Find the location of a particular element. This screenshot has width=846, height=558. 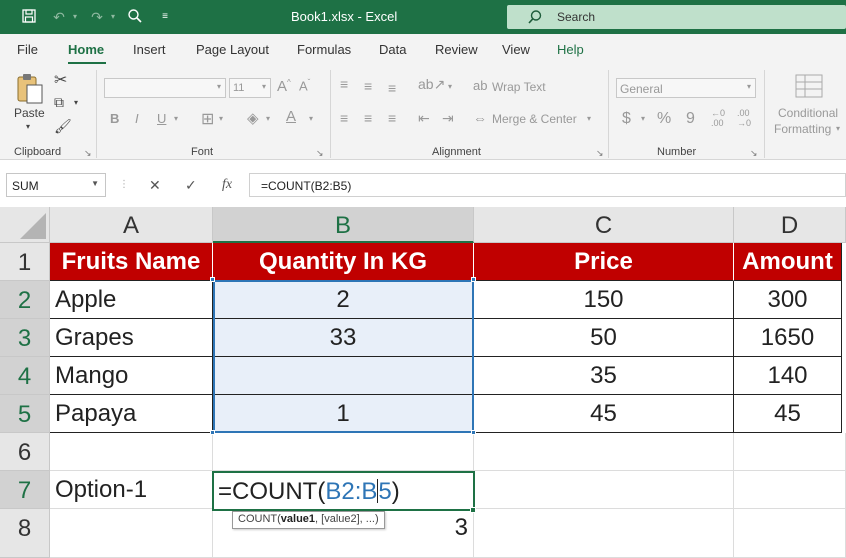

clipboard-launcher-icon: ↘ is located at coordinates (88, 153).